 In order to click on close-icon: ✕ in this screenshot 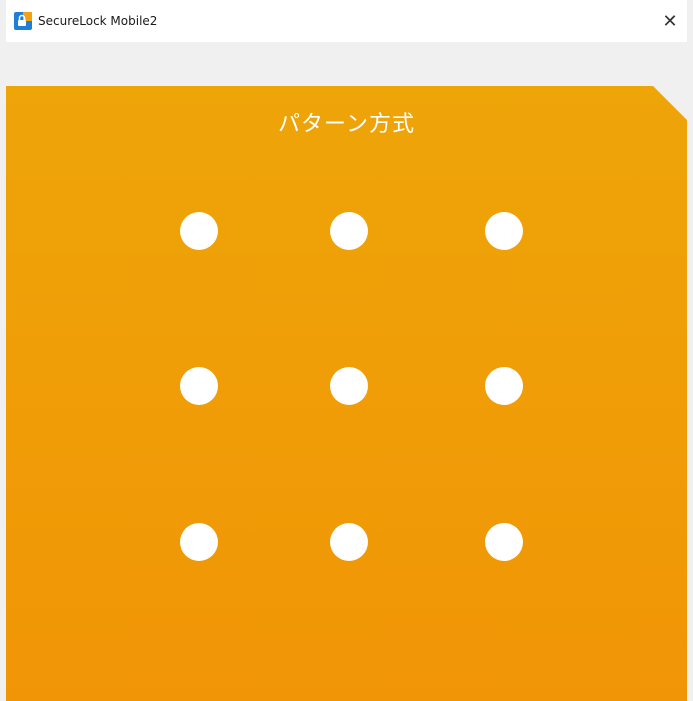, I will do `click(670, 21)`.